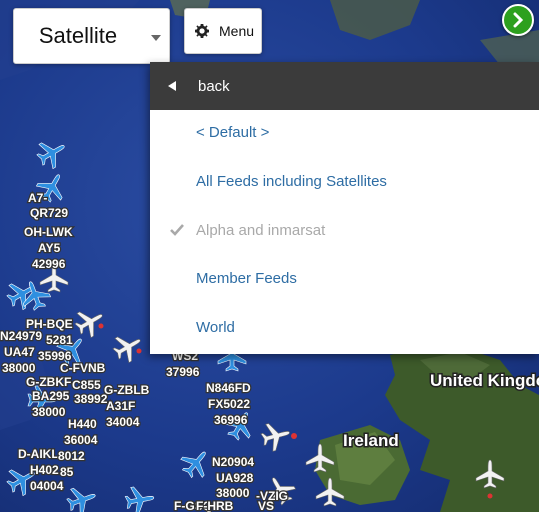 The image size is (539, 512). What do you see at coordinates (78, 35) in the screenshot?
I see `map-type-label: Satellite` at bounding box center [78, 35].